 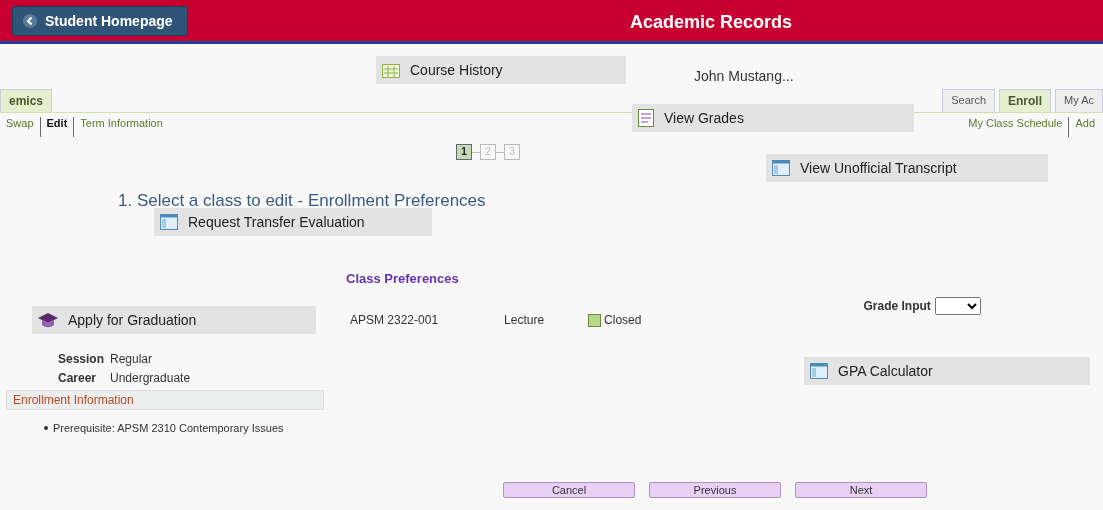 I want to click on nav-tab: My Ac, so click(x=1079, y=100).